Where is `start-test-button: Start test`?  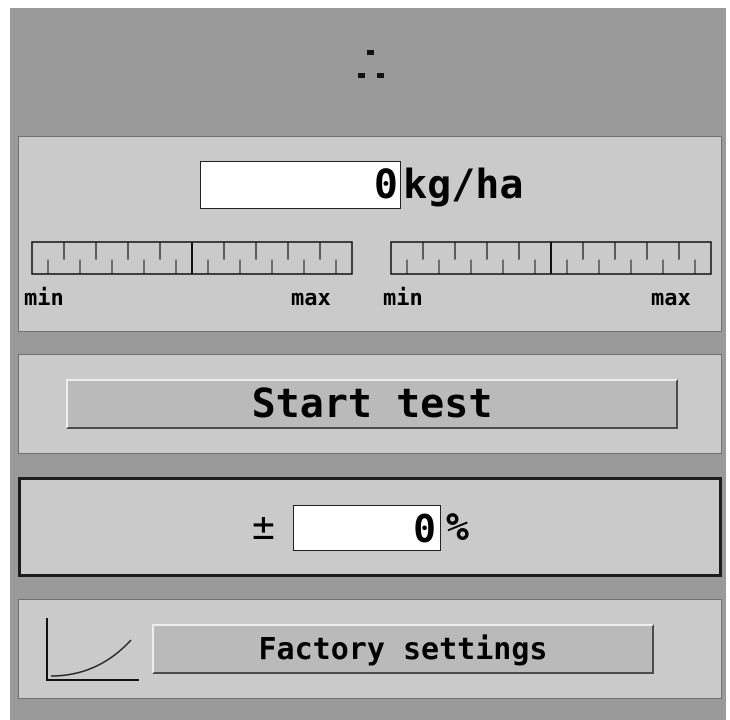
start-test-button: Start test is located at coordinates (372, 404).